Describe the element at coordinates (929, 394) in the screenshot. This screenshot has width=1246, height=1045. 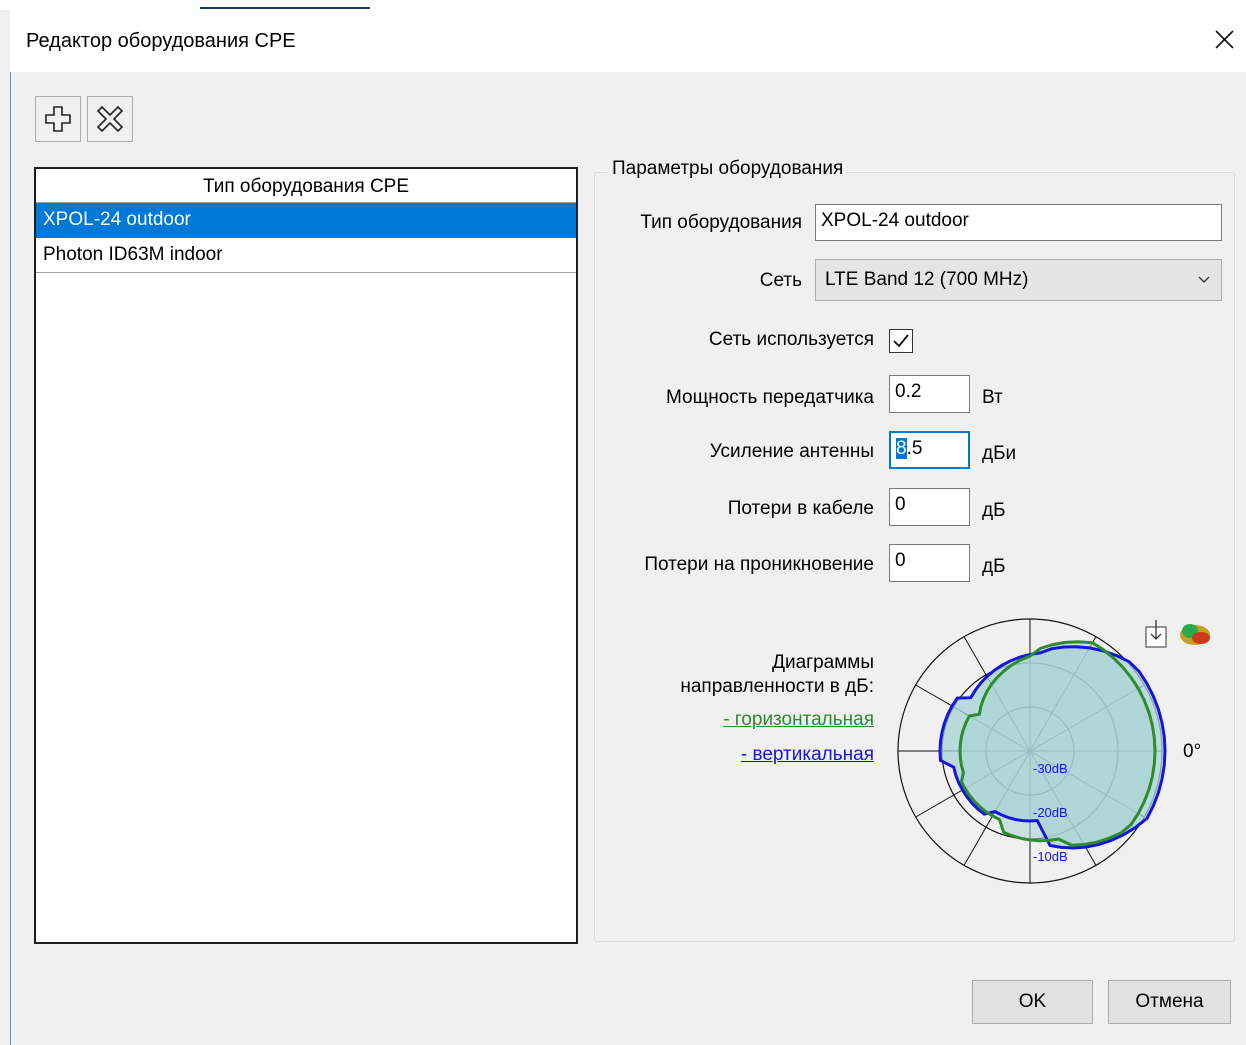
I see `tx-power-field: 0.2` at that location.